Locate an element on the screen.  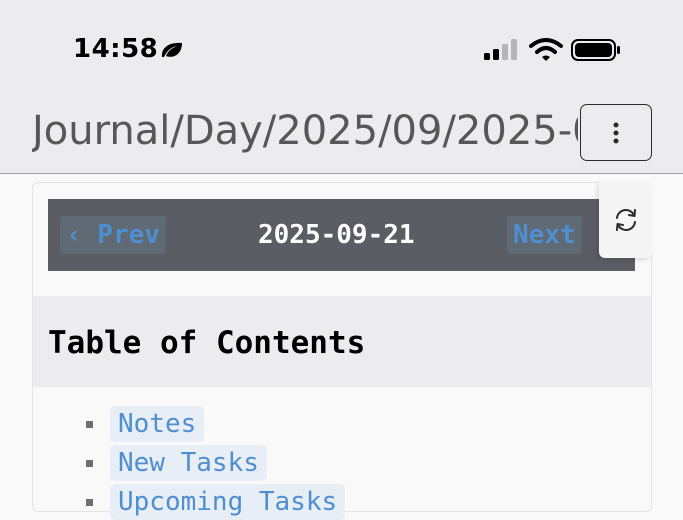
day-navigation: ‹ Prev 2025-09-21 Next is located at coordinates (341, 235).